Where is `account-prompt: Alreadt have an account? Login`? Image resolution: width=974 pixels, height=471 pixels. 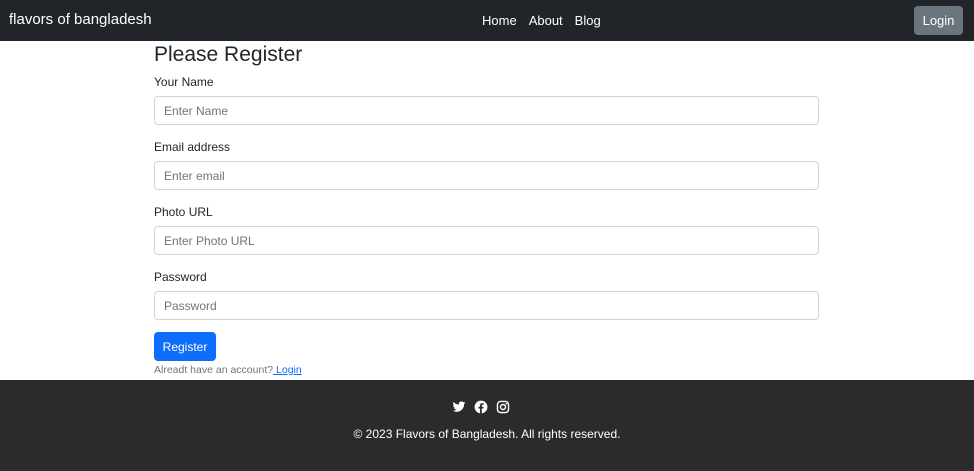
account-prompt: Alreadt have an account? Login is located at coordinates (228, 370).